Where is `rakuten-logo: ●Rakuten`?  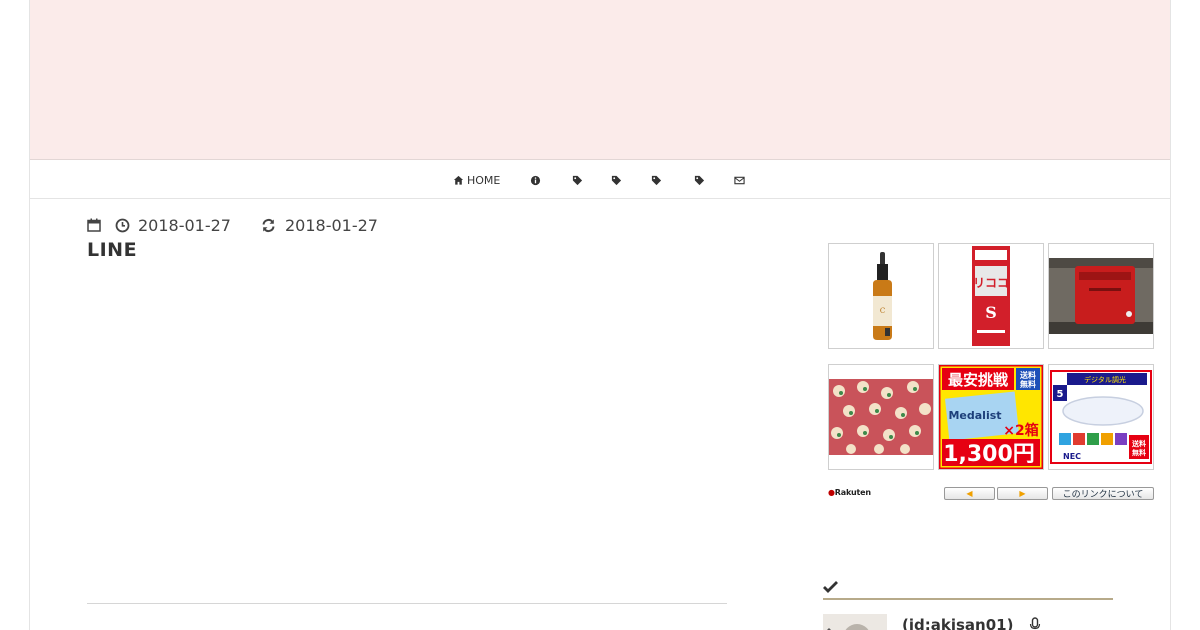
rakuten-logo: ●Rakuten is located at coordinates (849, 492).